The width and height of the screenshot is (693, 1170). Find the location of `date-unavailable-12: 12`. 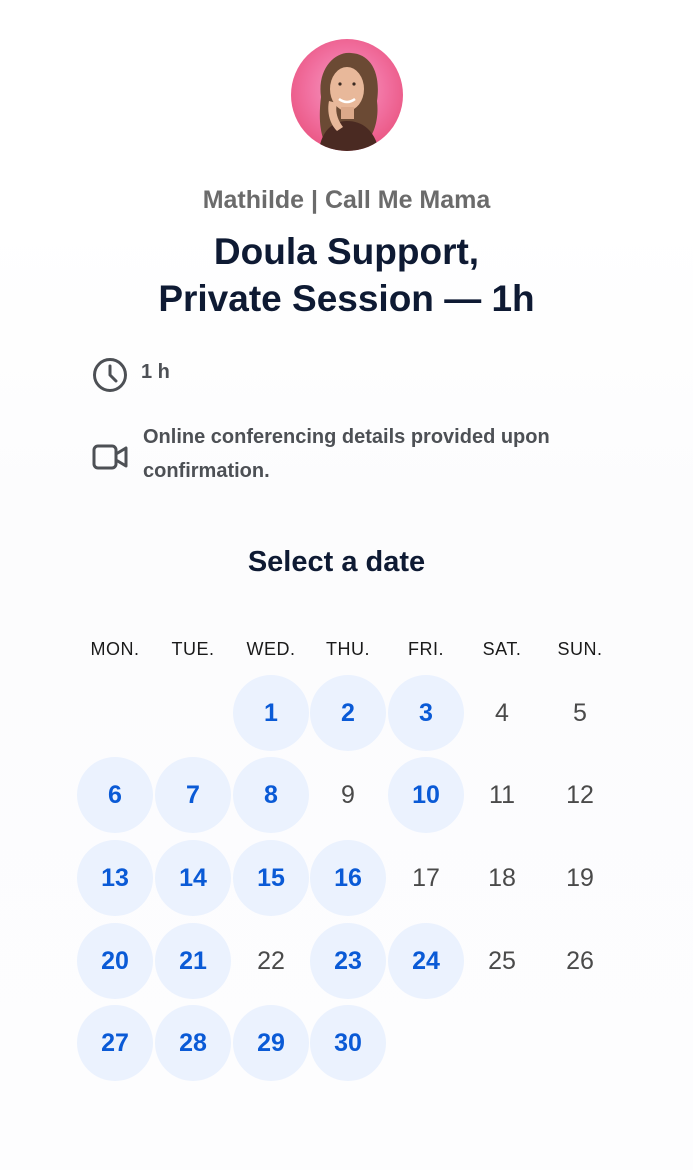

date-unavailable-12: 12 is located at coordinates (580, 794).